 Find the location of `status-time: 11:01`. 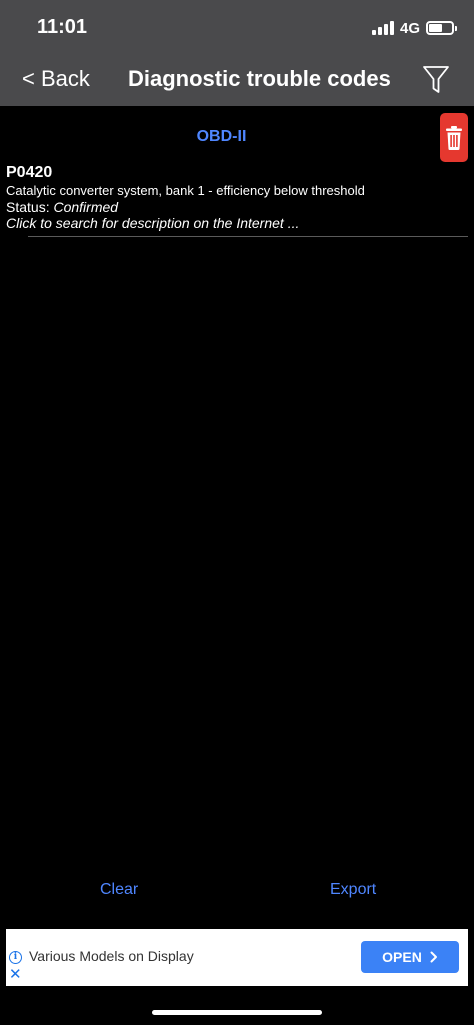

status-time: 11:01 is located at coordinates (62, 27).